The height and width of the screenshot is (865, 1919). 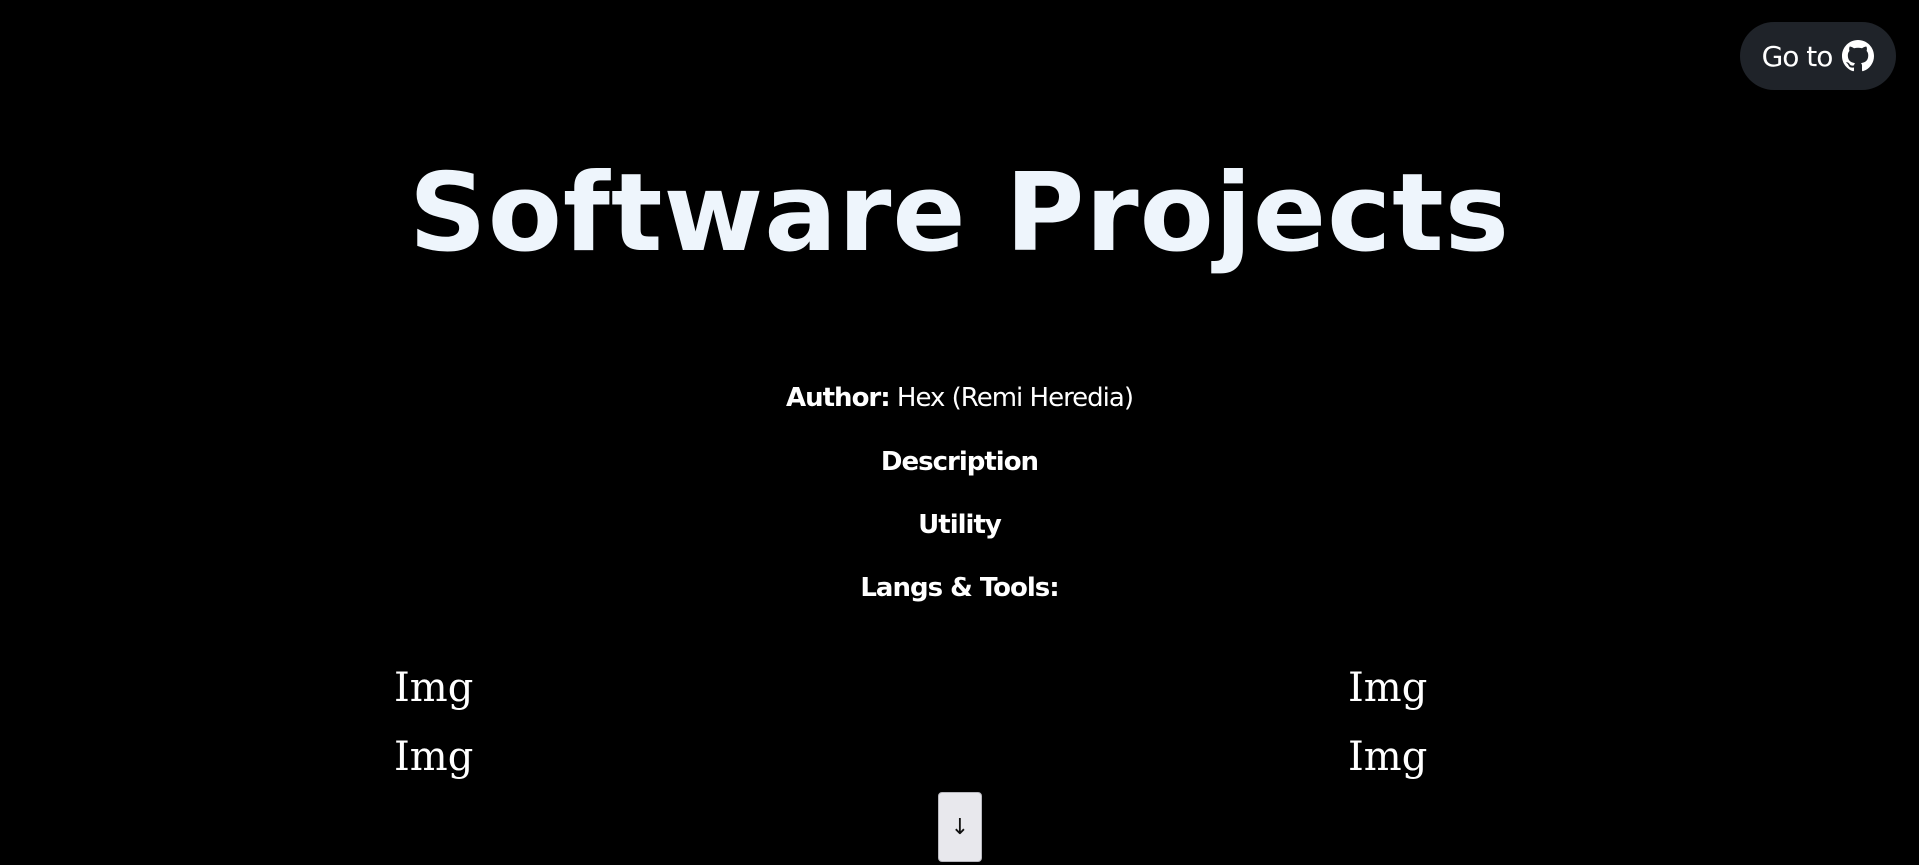 I want to click on author-line: Author: Hex (Remi Heredia), so click(x=959, y=398).